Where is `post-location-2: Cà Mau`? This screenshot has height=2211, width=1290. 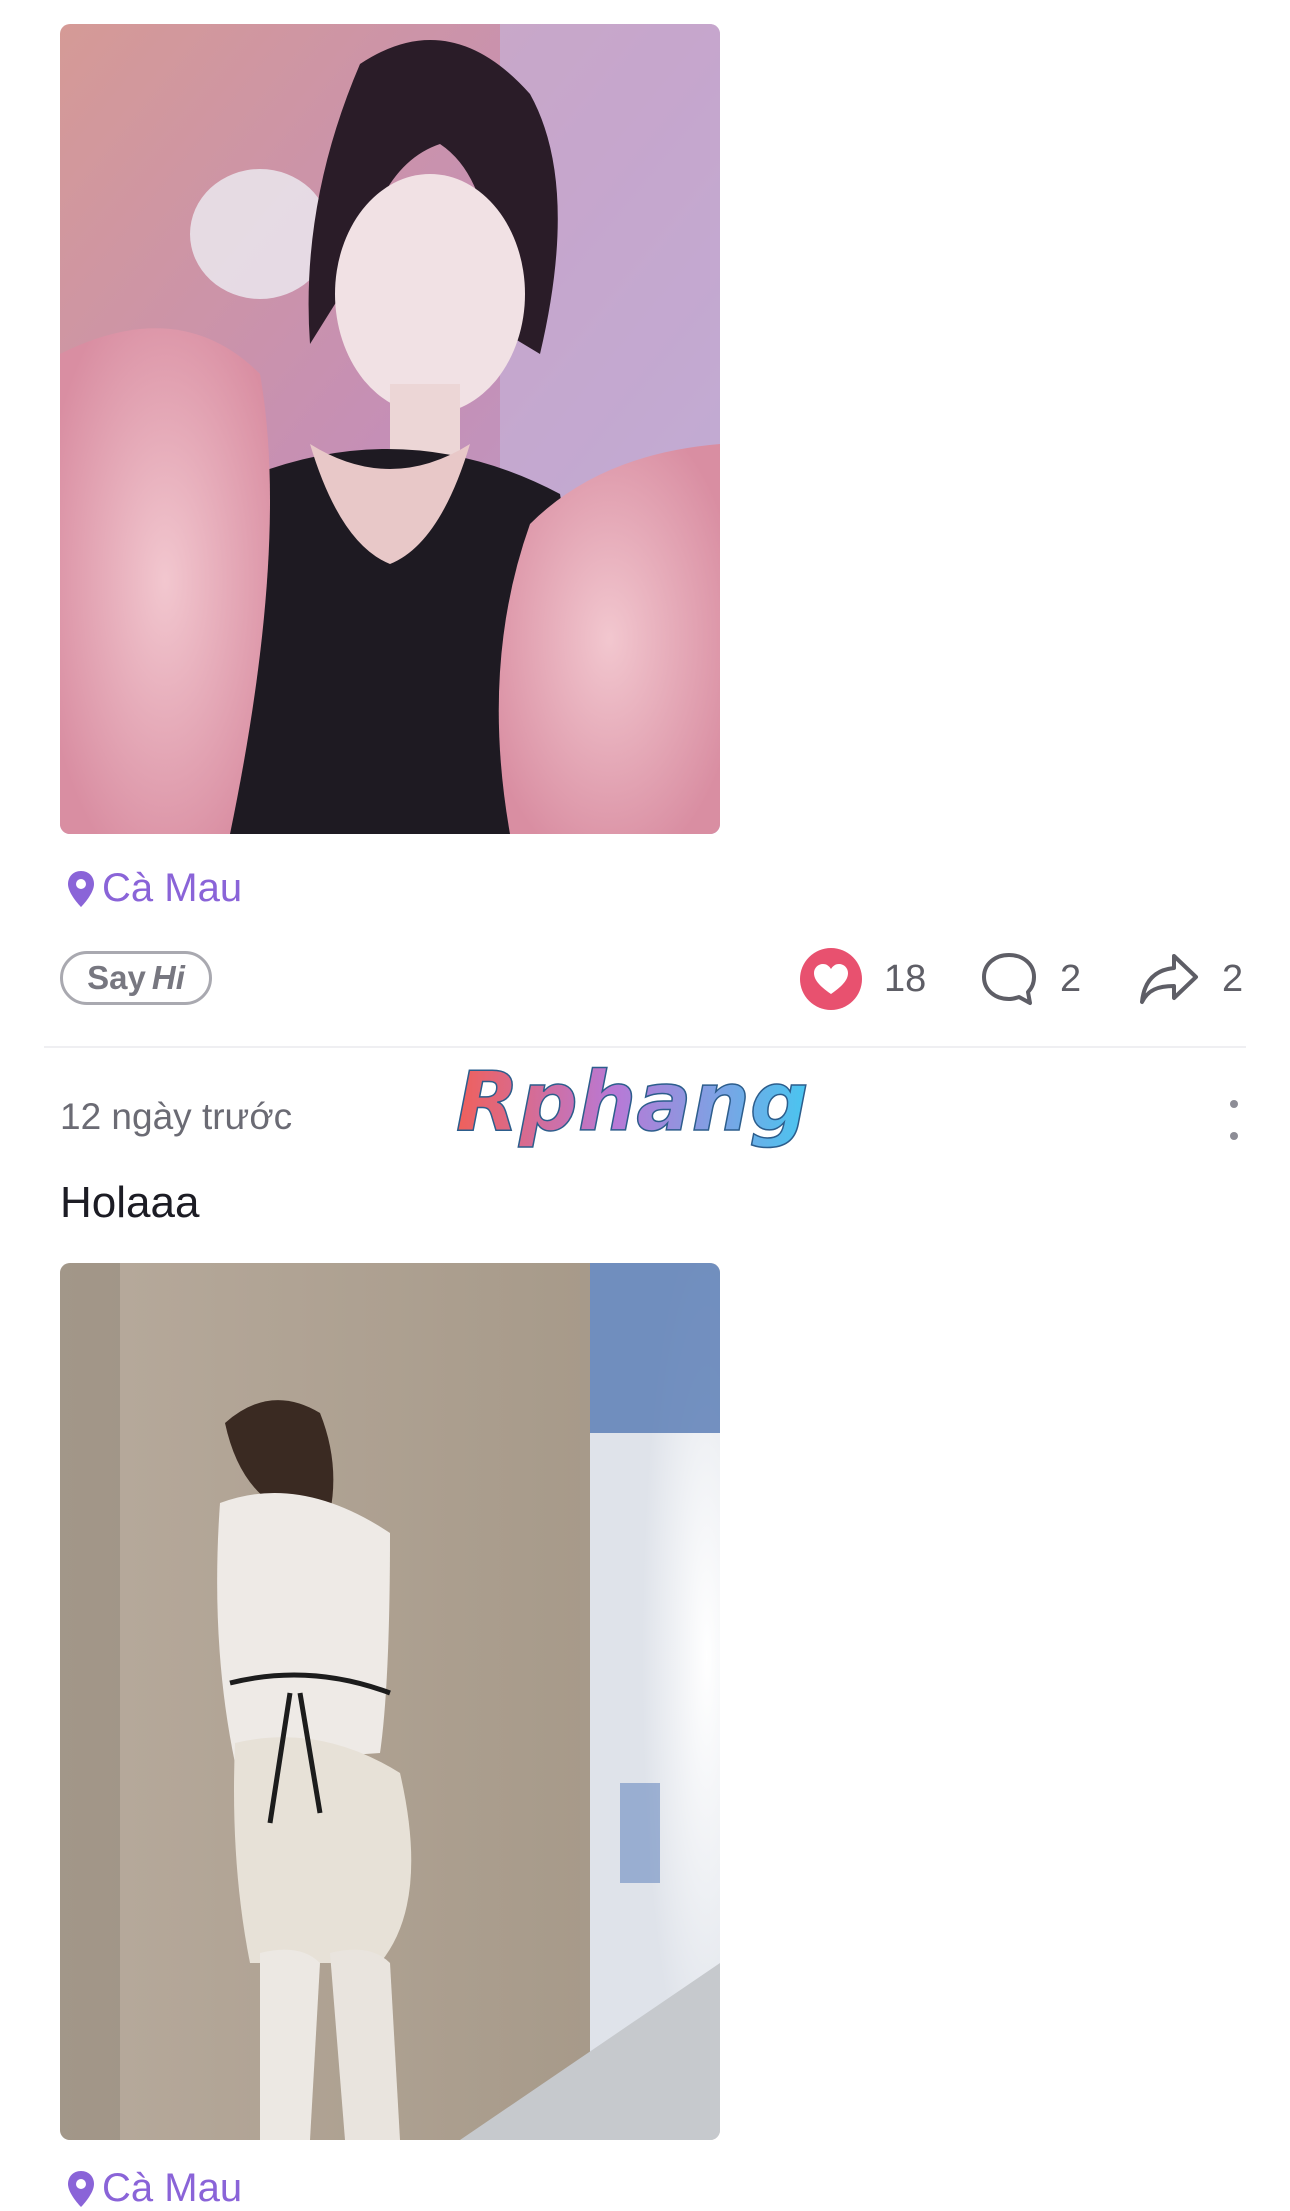
post-location-2: Cà Mau is located at coordinates (154, 2188).